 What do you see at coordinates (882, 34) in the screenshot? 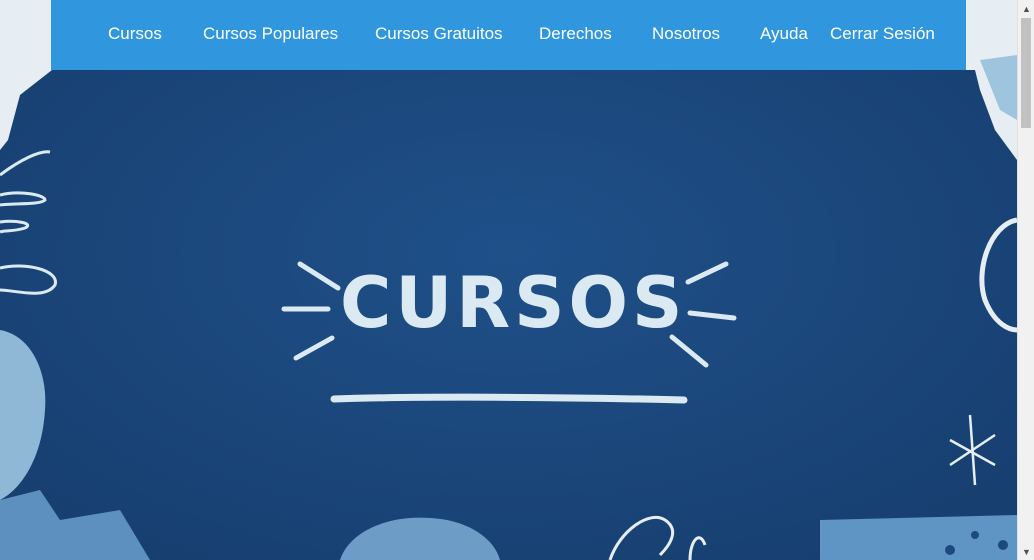
I see `nav-item-cerrar-sesion: Cerrar Sesión` at bounding box center [882, 34].